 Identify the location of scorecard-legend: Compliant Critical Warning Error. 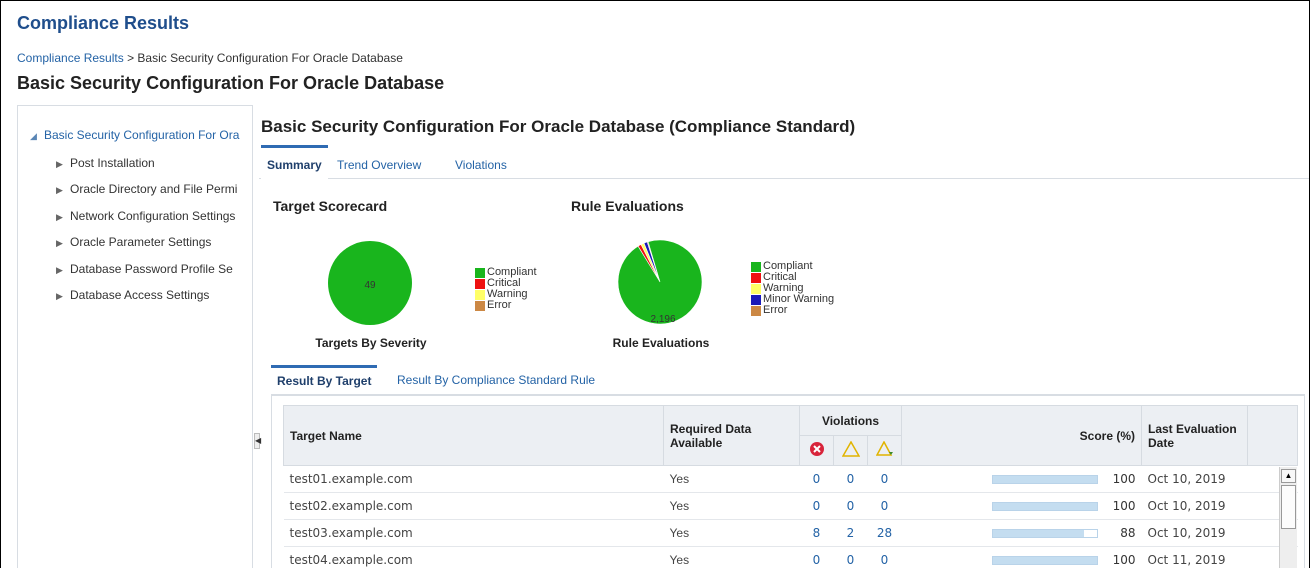
(506, 289).